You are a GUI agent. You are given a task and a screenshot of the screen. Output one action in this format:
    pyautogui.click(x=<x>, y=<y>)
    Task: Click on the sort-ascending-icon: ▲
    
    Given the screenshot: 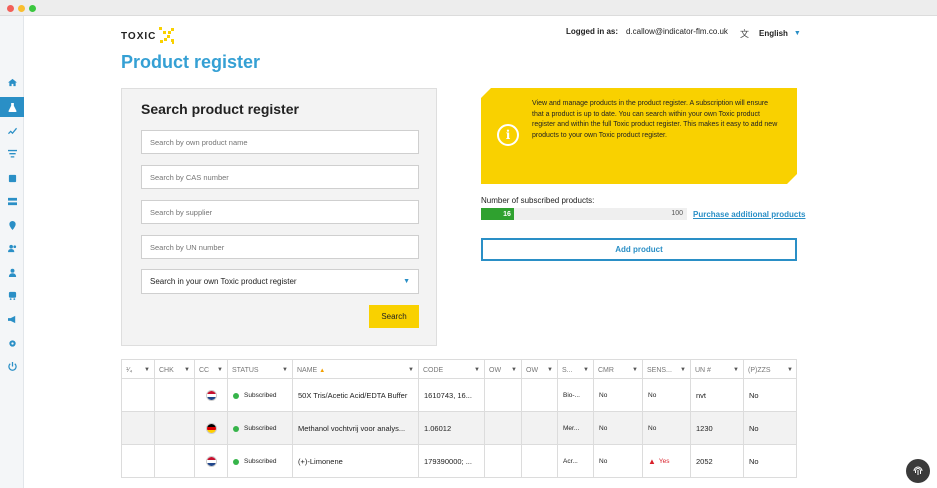 What is the action you would take?
    pyautogui.click(x=322, y=370)
    